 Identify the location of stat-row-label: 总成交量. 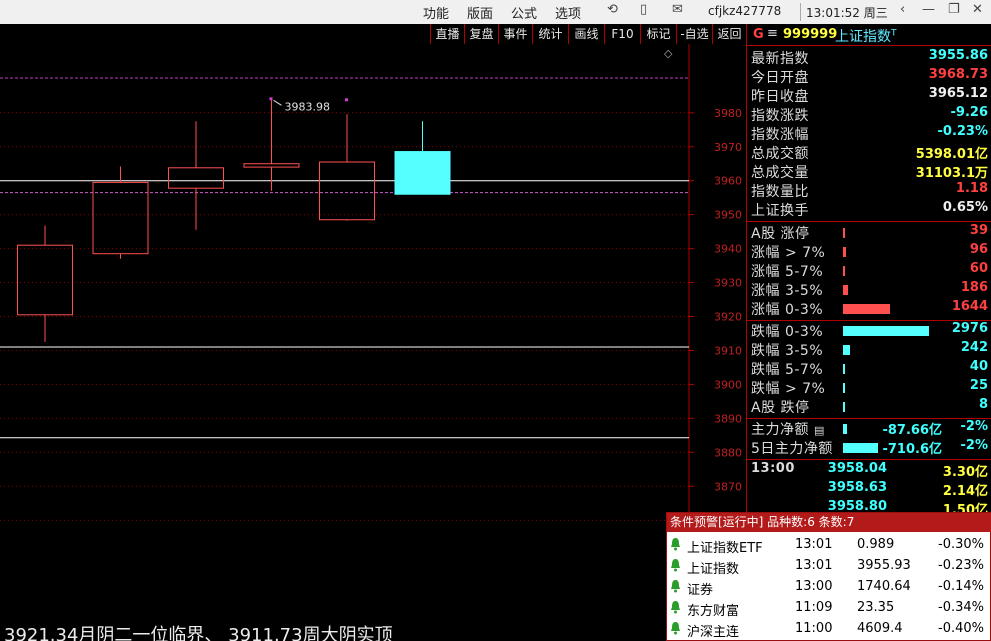
(780, 173).